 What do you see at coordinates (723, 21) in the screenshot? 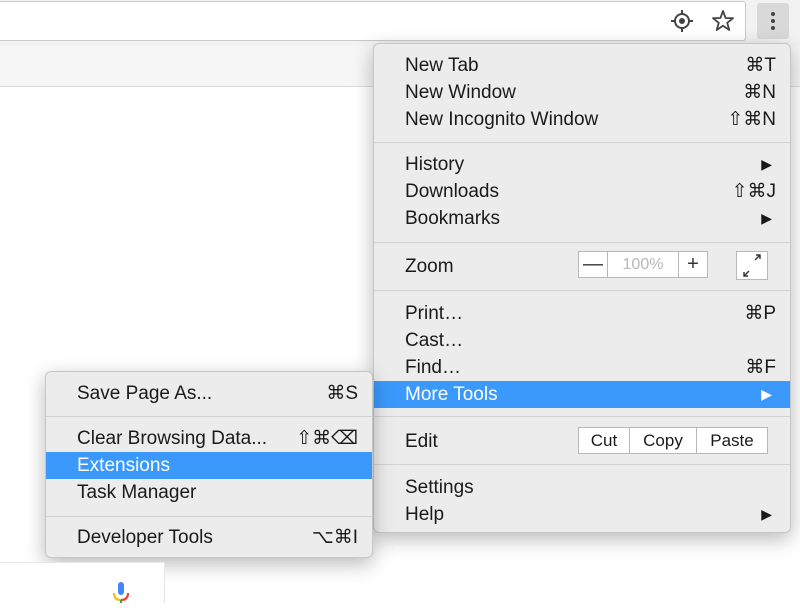
I see `star-icon` at bounding box center [723, 21].